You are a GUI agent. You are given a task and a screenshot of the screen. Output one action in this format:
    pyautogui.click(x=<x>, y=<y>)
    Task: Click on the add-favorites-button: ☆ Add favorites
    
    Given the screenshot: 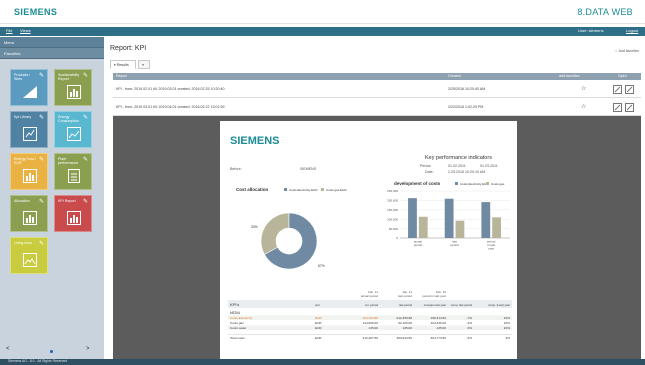 What is the action you would take?
    pyautogui.click(x=627, y=51)
    